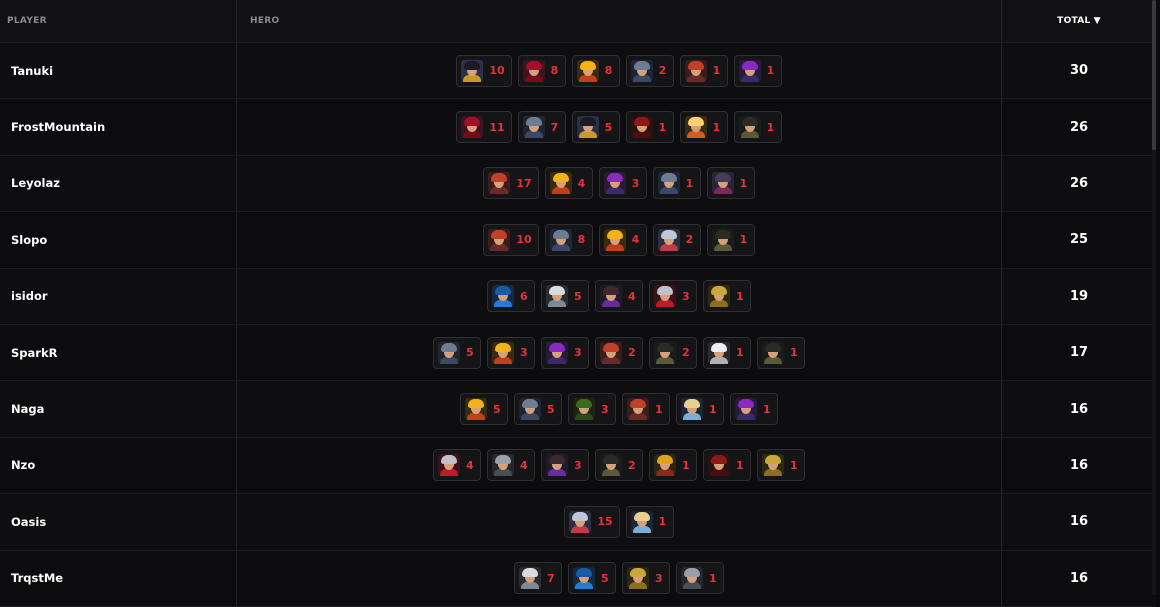  What do you see at coordinates (118, 352) in the screenshot?
I see `player-name: SparkR` at bounding box center [118, 352].